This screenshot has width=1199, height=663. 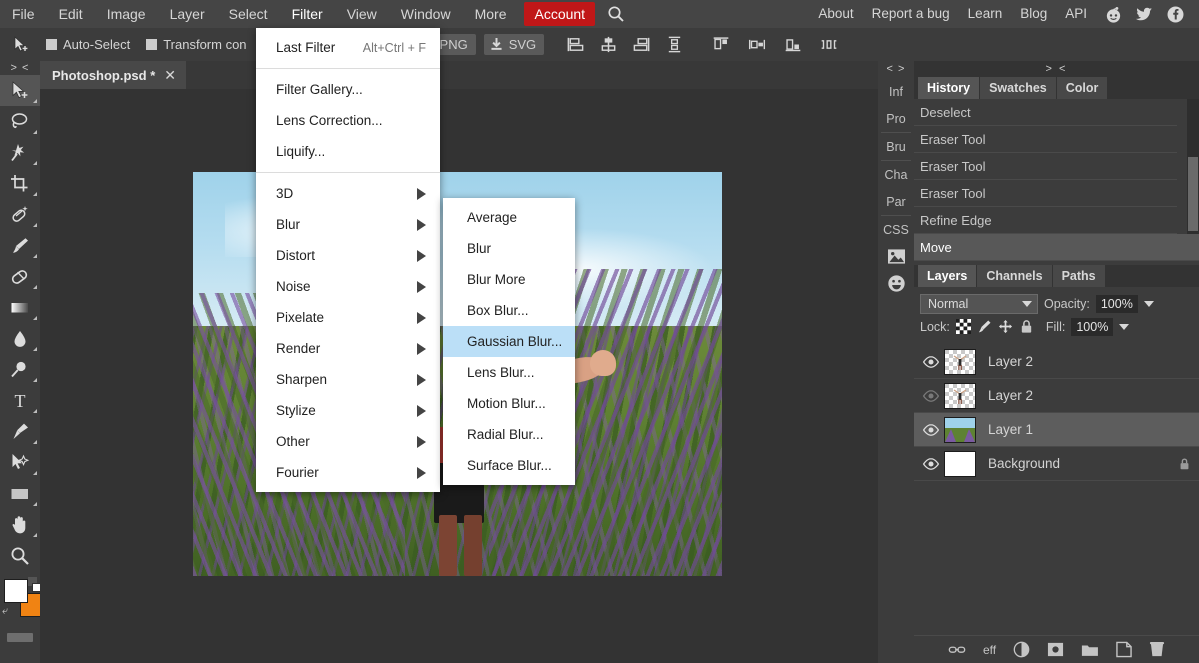 I want to click on menu-item-stylize: Stylize, so click(x=348, y=410).